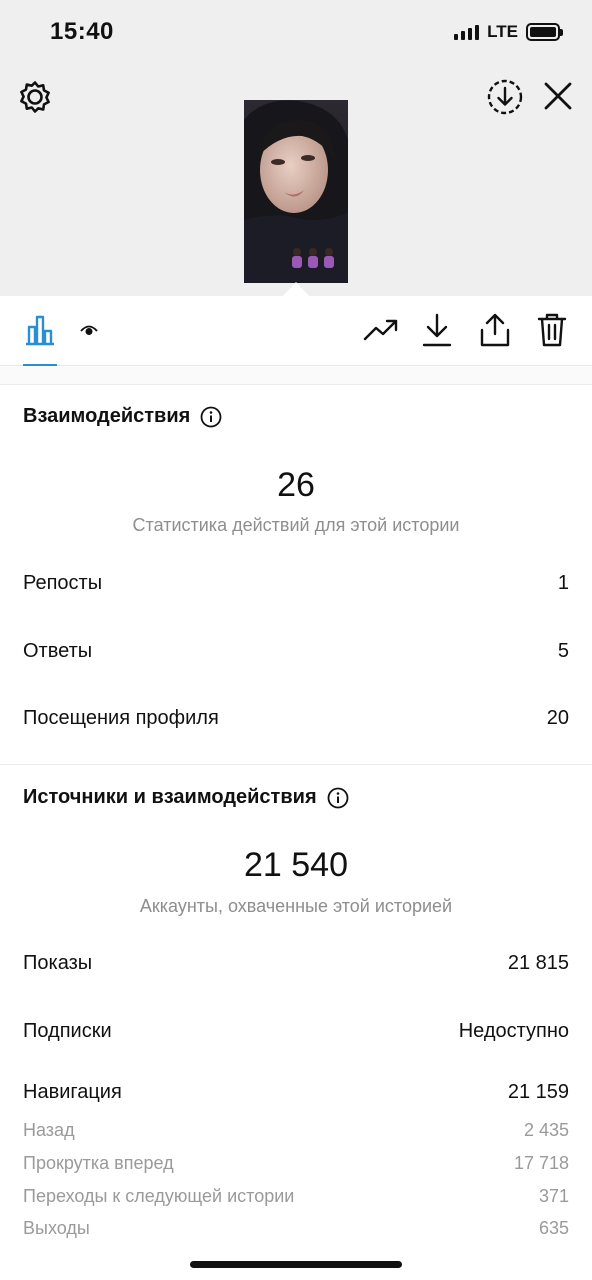  What do you see at coordinates (296, 1228) in the screenshot?
I see `nav-row-exits: Выходы 635` at bounding box center [296, 1228].